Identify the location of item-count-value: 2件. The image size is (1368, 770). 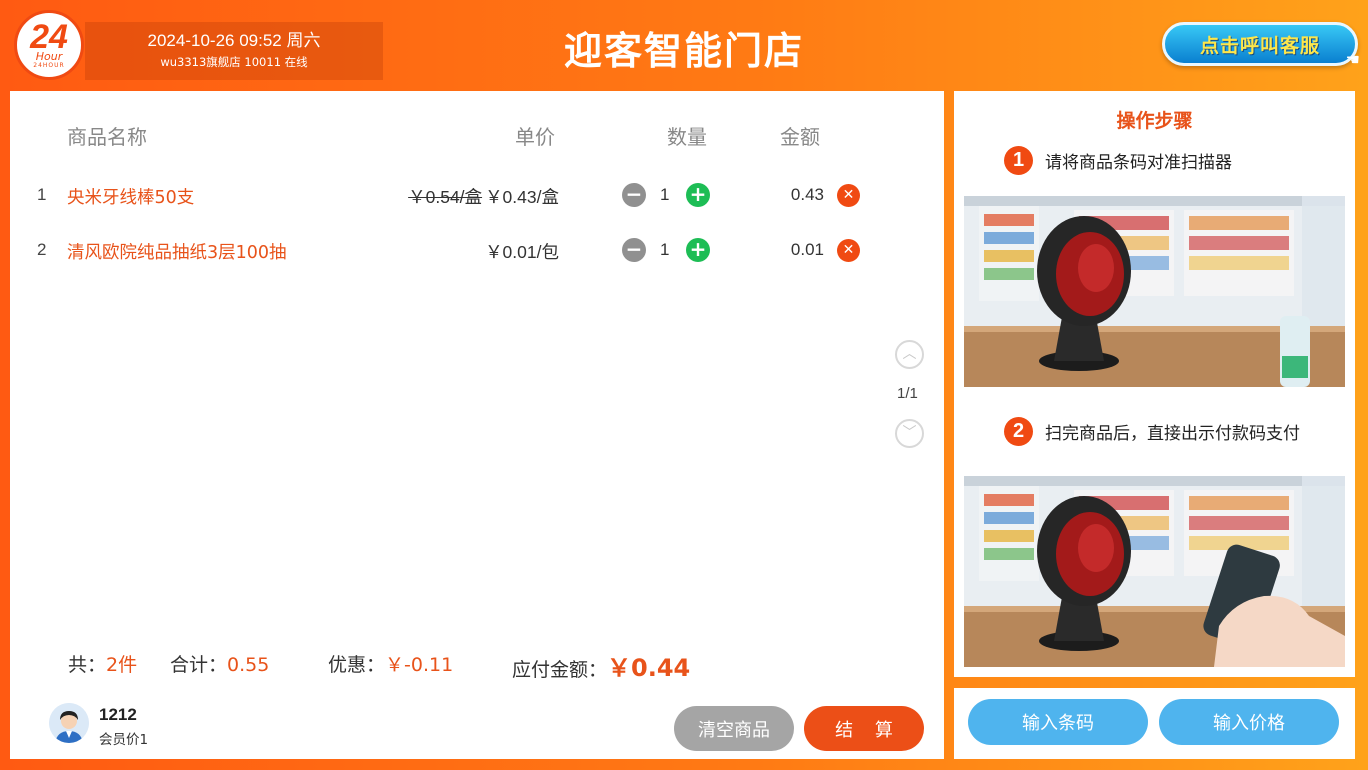
(122, 665).